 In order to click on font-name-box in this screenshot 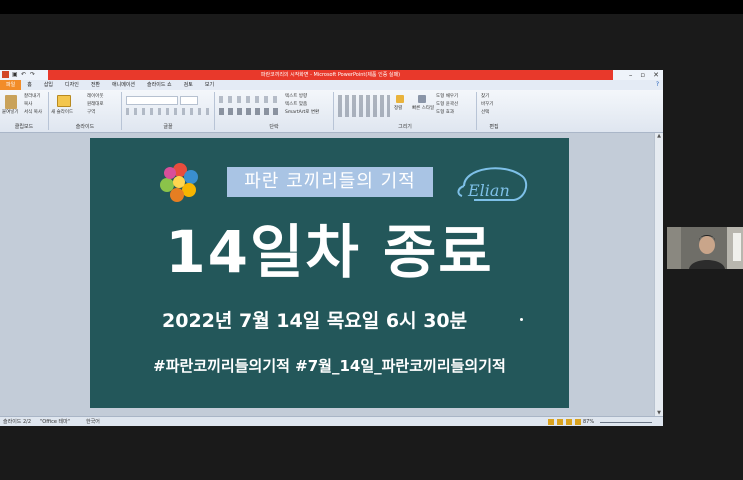, I will do `click(152, 100)`.